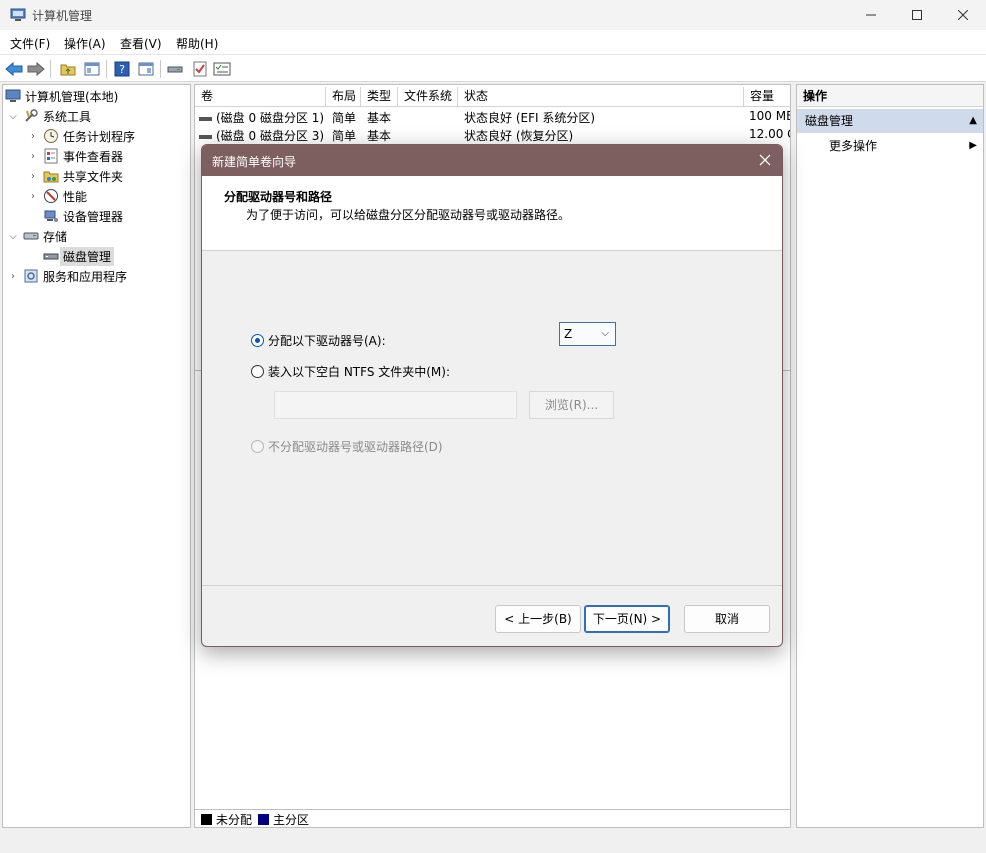 The width and height of the screenshot is (986, 853). What do you see at coordinates (344, 136) in the screenshot?
I see `cell-layout: 简单` at bounding box center [344, 136].